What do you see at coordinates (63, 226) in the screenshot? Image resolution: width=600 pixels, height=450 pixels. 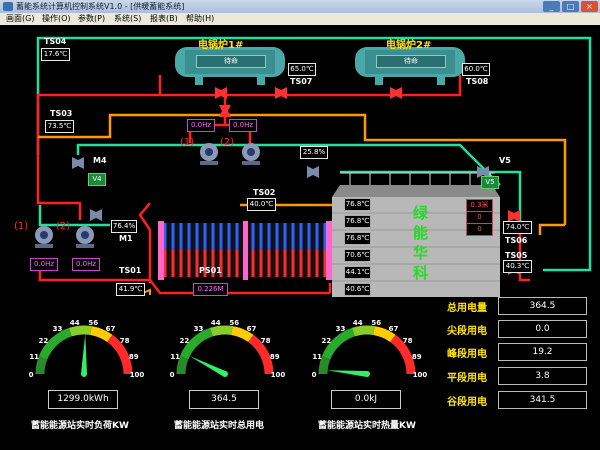 I see `pump-bottom-2-index: (2)` at bounding box center [63, 226].